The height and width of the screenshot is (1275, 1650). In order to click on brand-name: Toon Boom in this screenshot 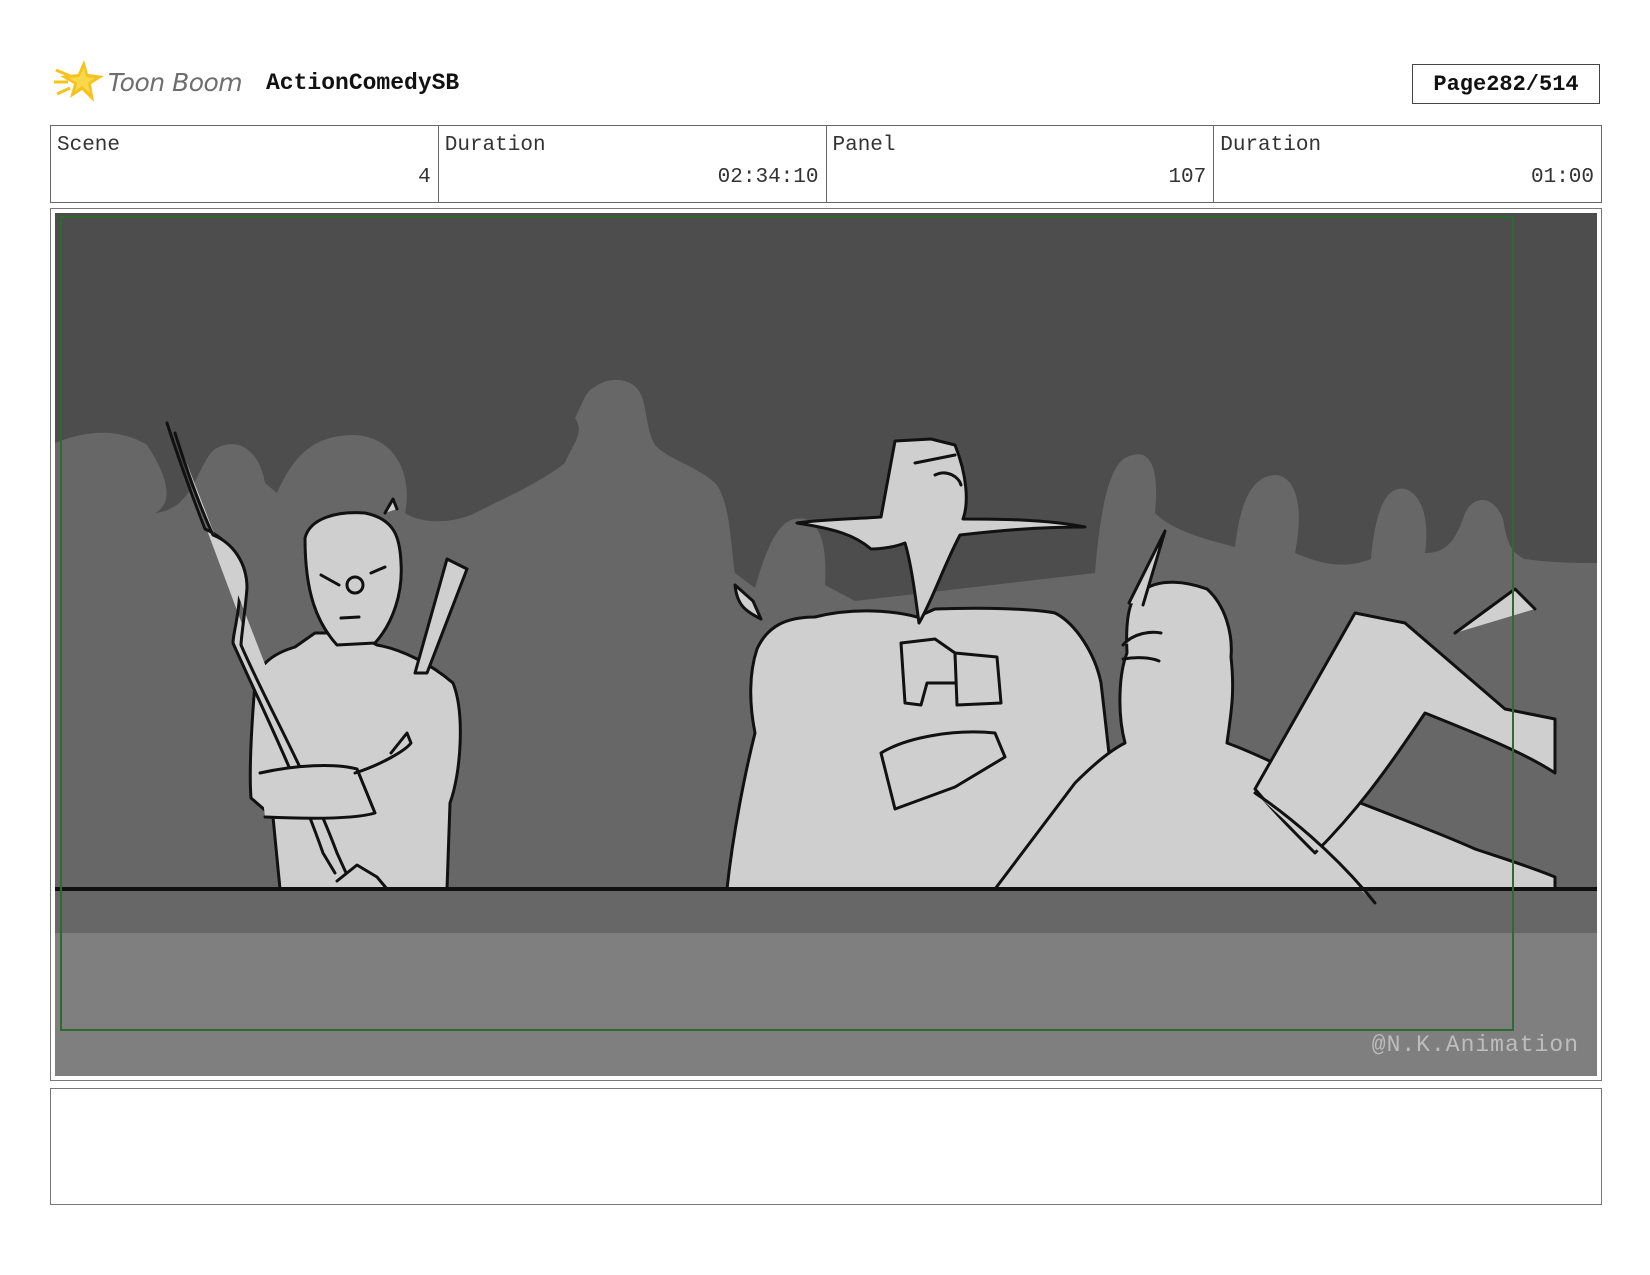, I will do `click(175, 82)`.